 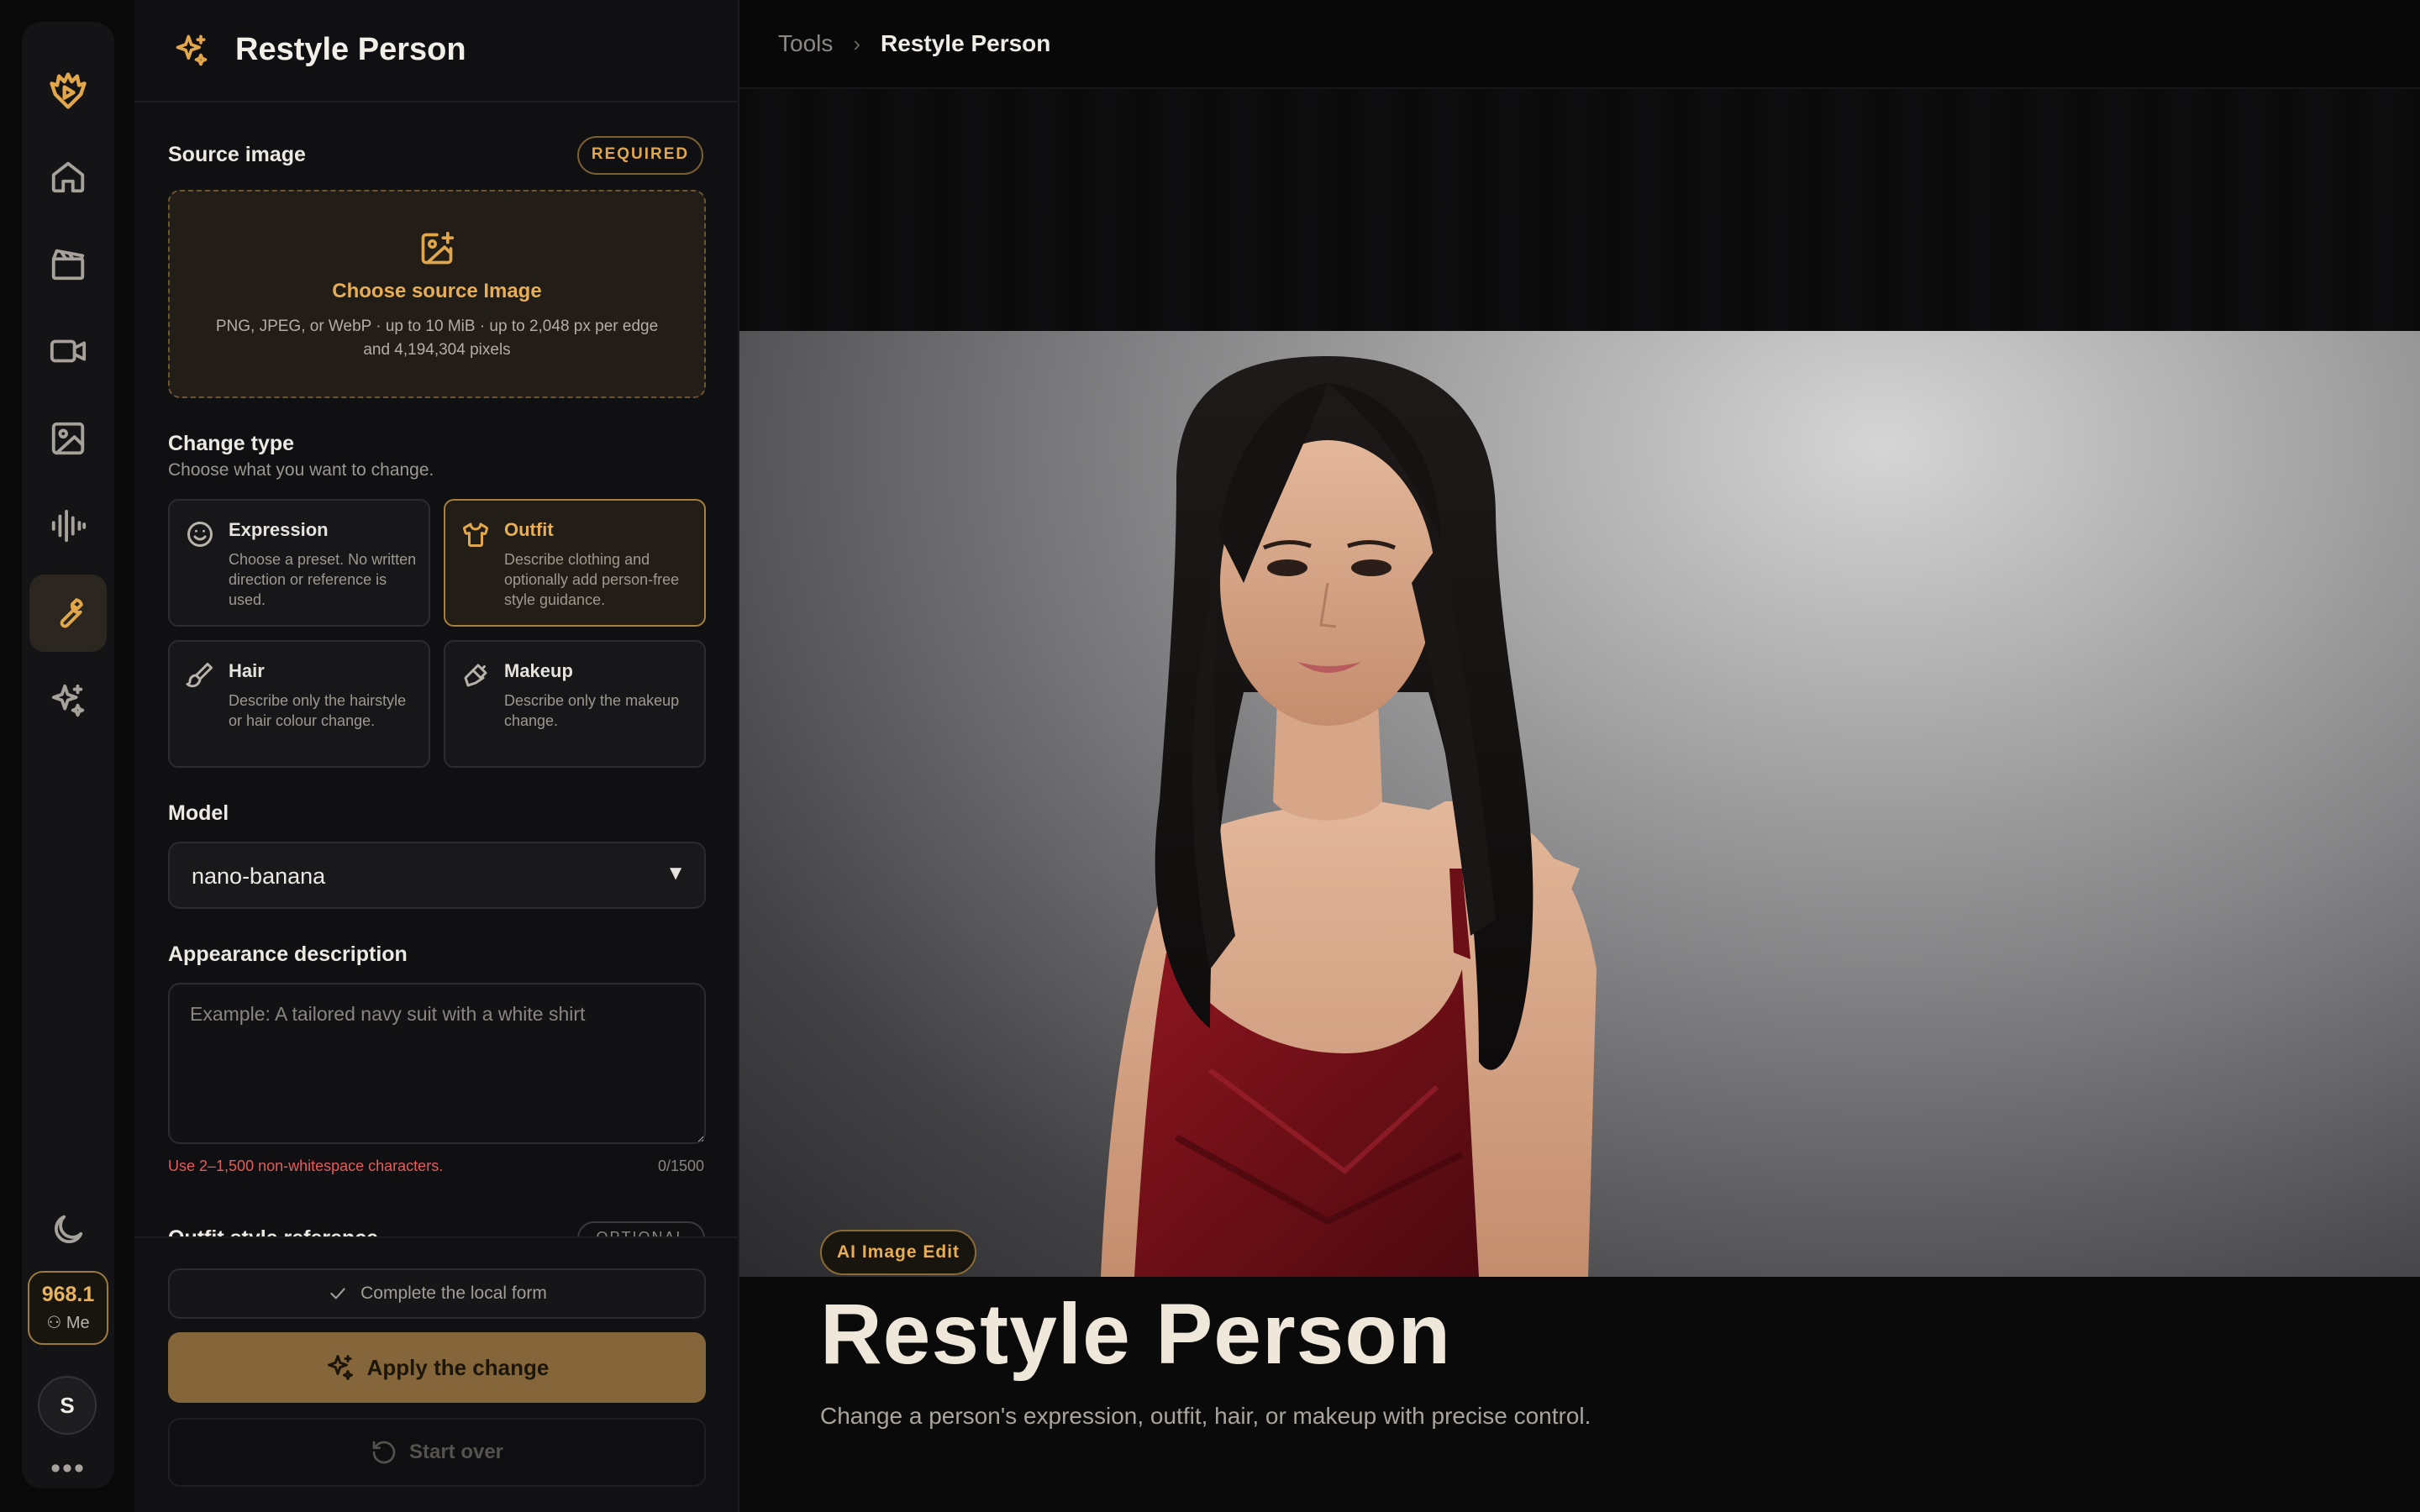 I want to click on wrench-icon, so click(x=71, y=613).